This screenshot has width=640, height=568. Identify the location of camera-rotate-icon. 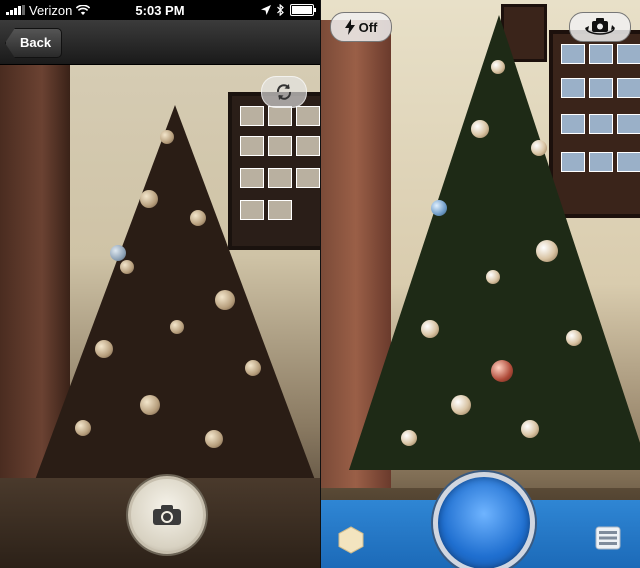
(600, 27).